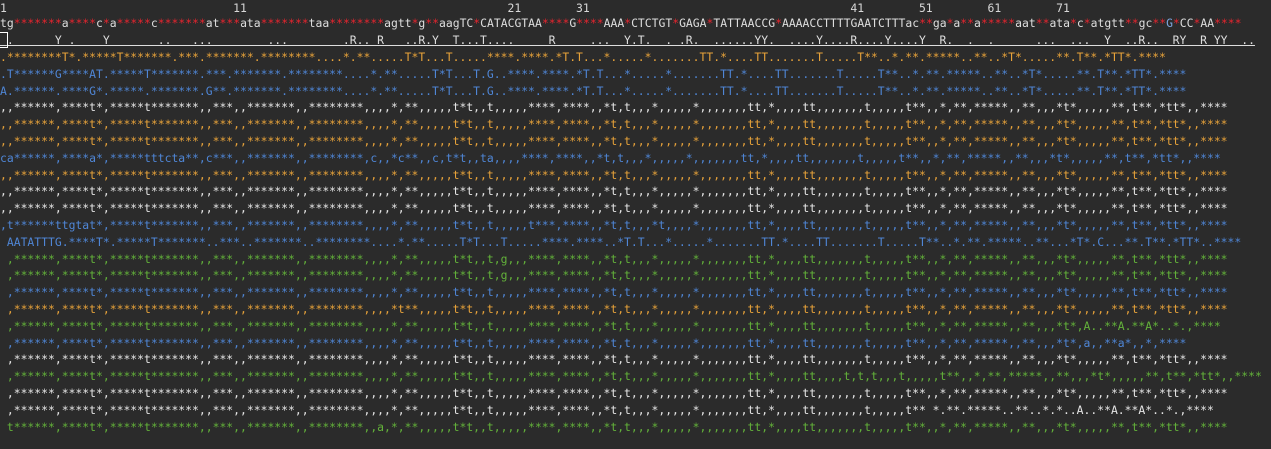  What do you see at coordinates (939, 23) in the screenshot?
I see `reference-segment: ga` at bounding box center [939, 23].